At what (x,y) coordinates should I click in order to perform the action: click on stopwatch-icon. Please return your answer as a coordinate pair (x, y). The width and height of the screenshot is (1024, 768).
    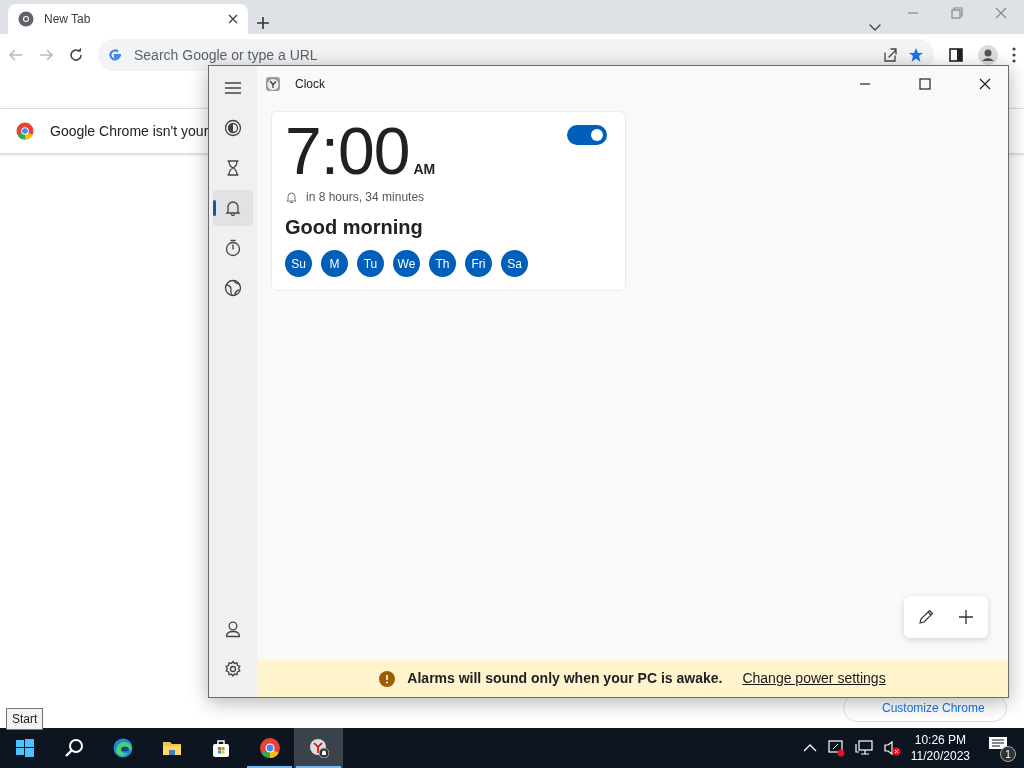
    Looking at the image, I should click on (233, 248).